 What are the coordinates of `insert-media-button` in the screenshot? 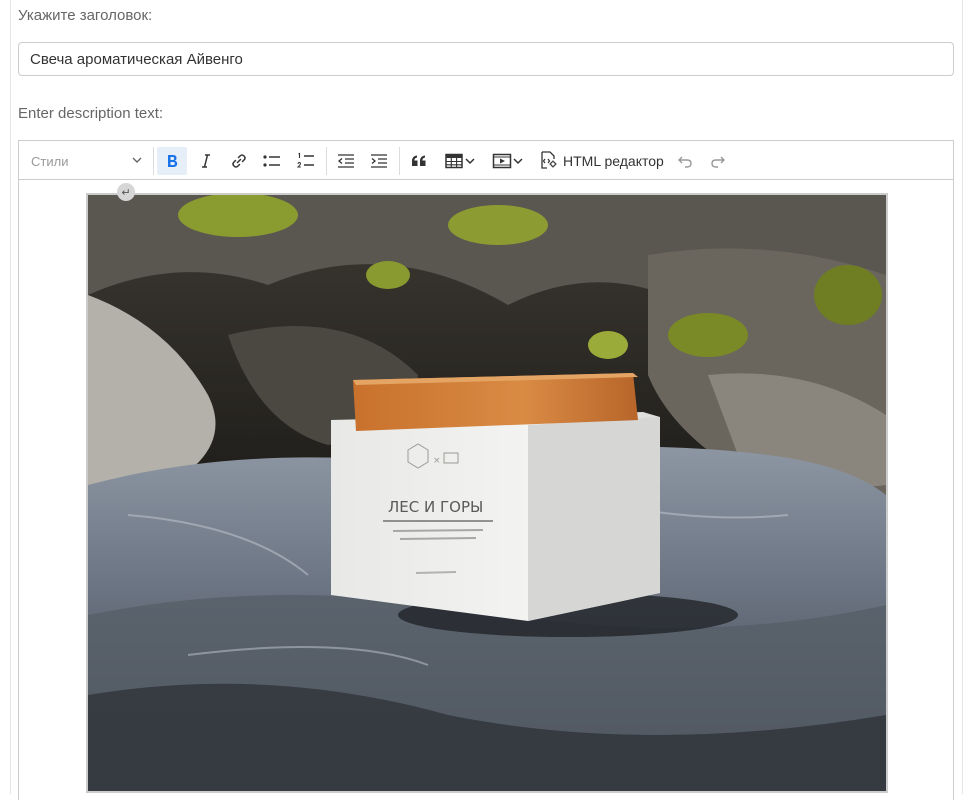 It's located at (508, 161).